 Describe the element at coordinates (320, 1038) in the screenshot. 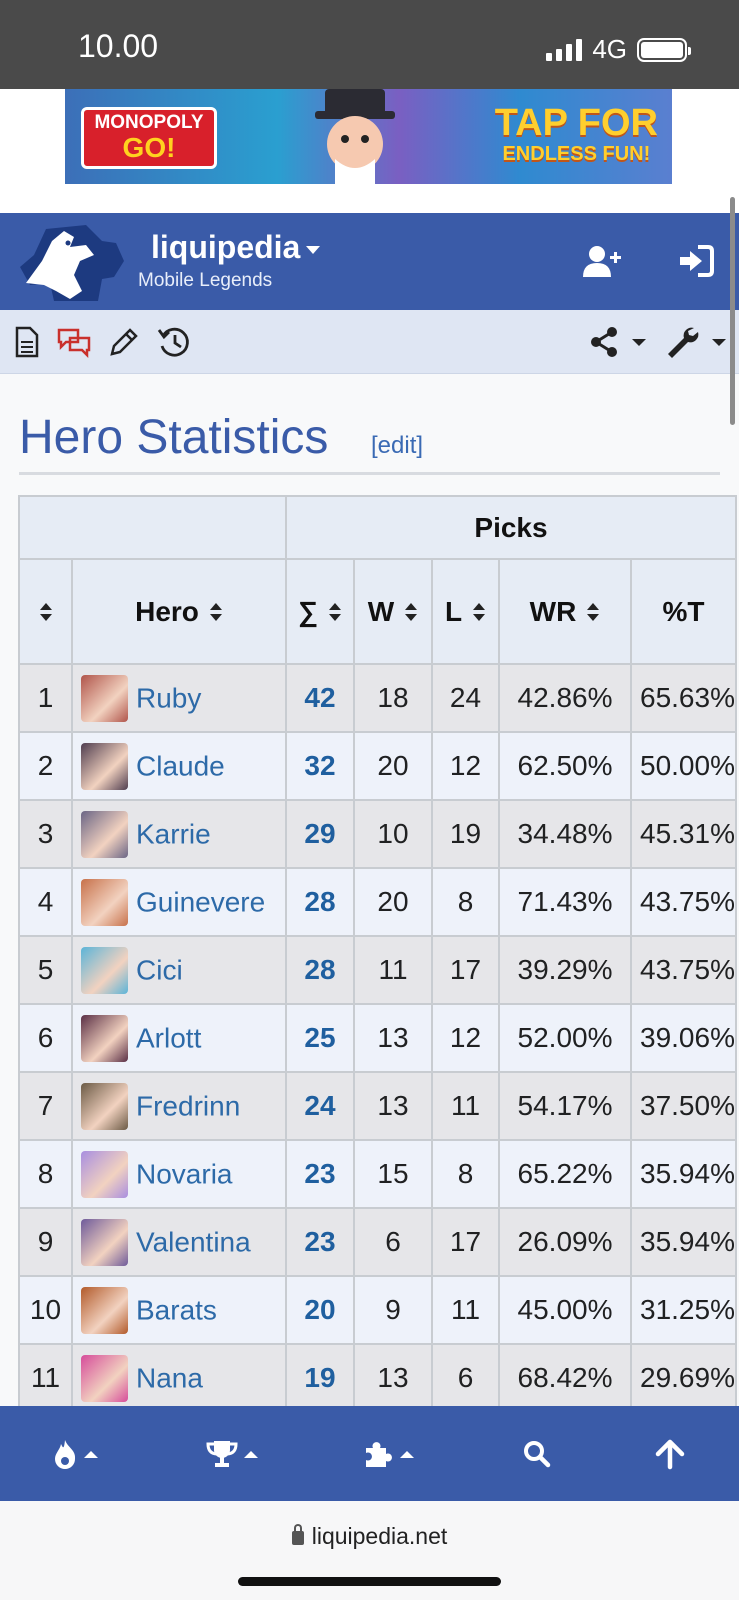

I see `picks-total-cell: 25` at that location.